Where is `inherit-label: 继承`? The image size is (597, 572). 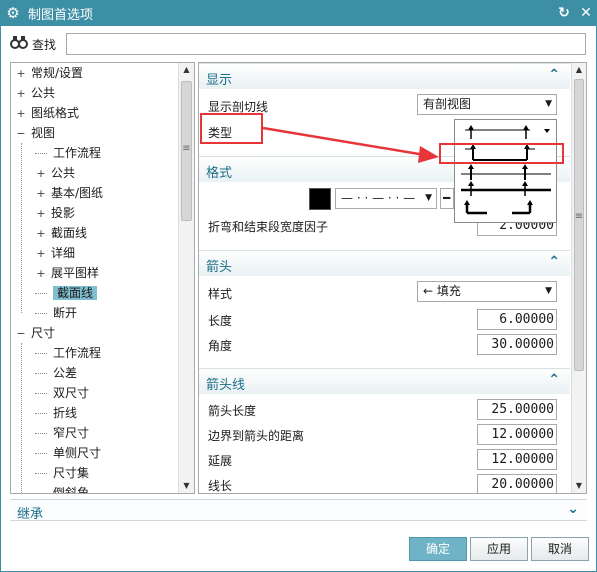
inherit-label: 继承 is located at coordinates (30, 514).